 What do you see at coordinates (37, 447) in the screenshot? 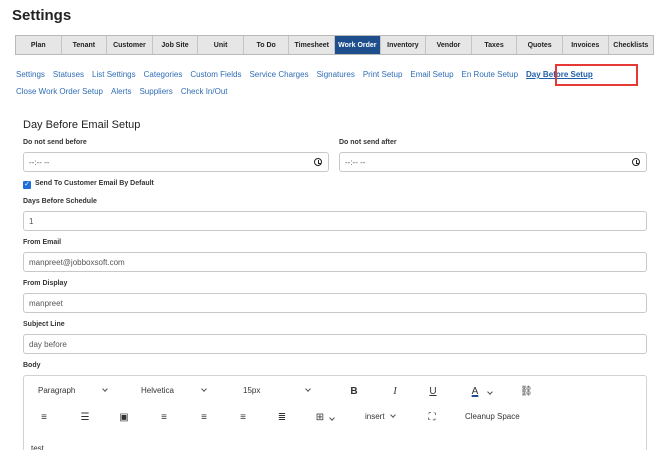
I see `editor-body-text: test` at bounding box center [37, 447].